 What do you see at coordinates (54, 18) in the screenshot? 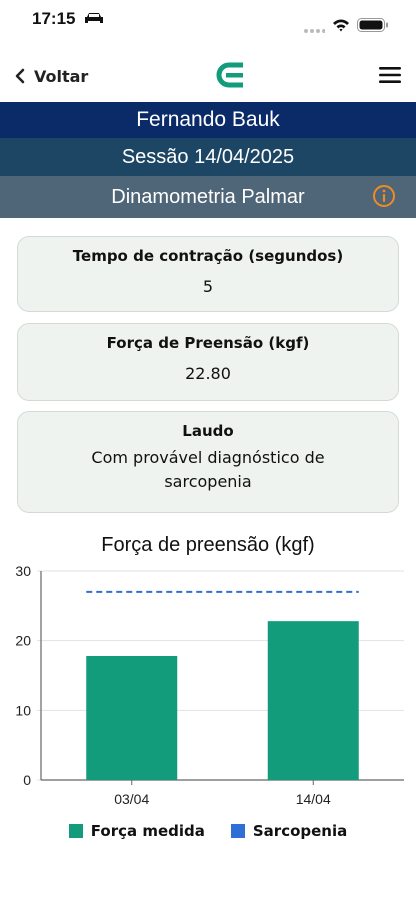
I see `status-time: 17:15` at bounding box center [54, 18].